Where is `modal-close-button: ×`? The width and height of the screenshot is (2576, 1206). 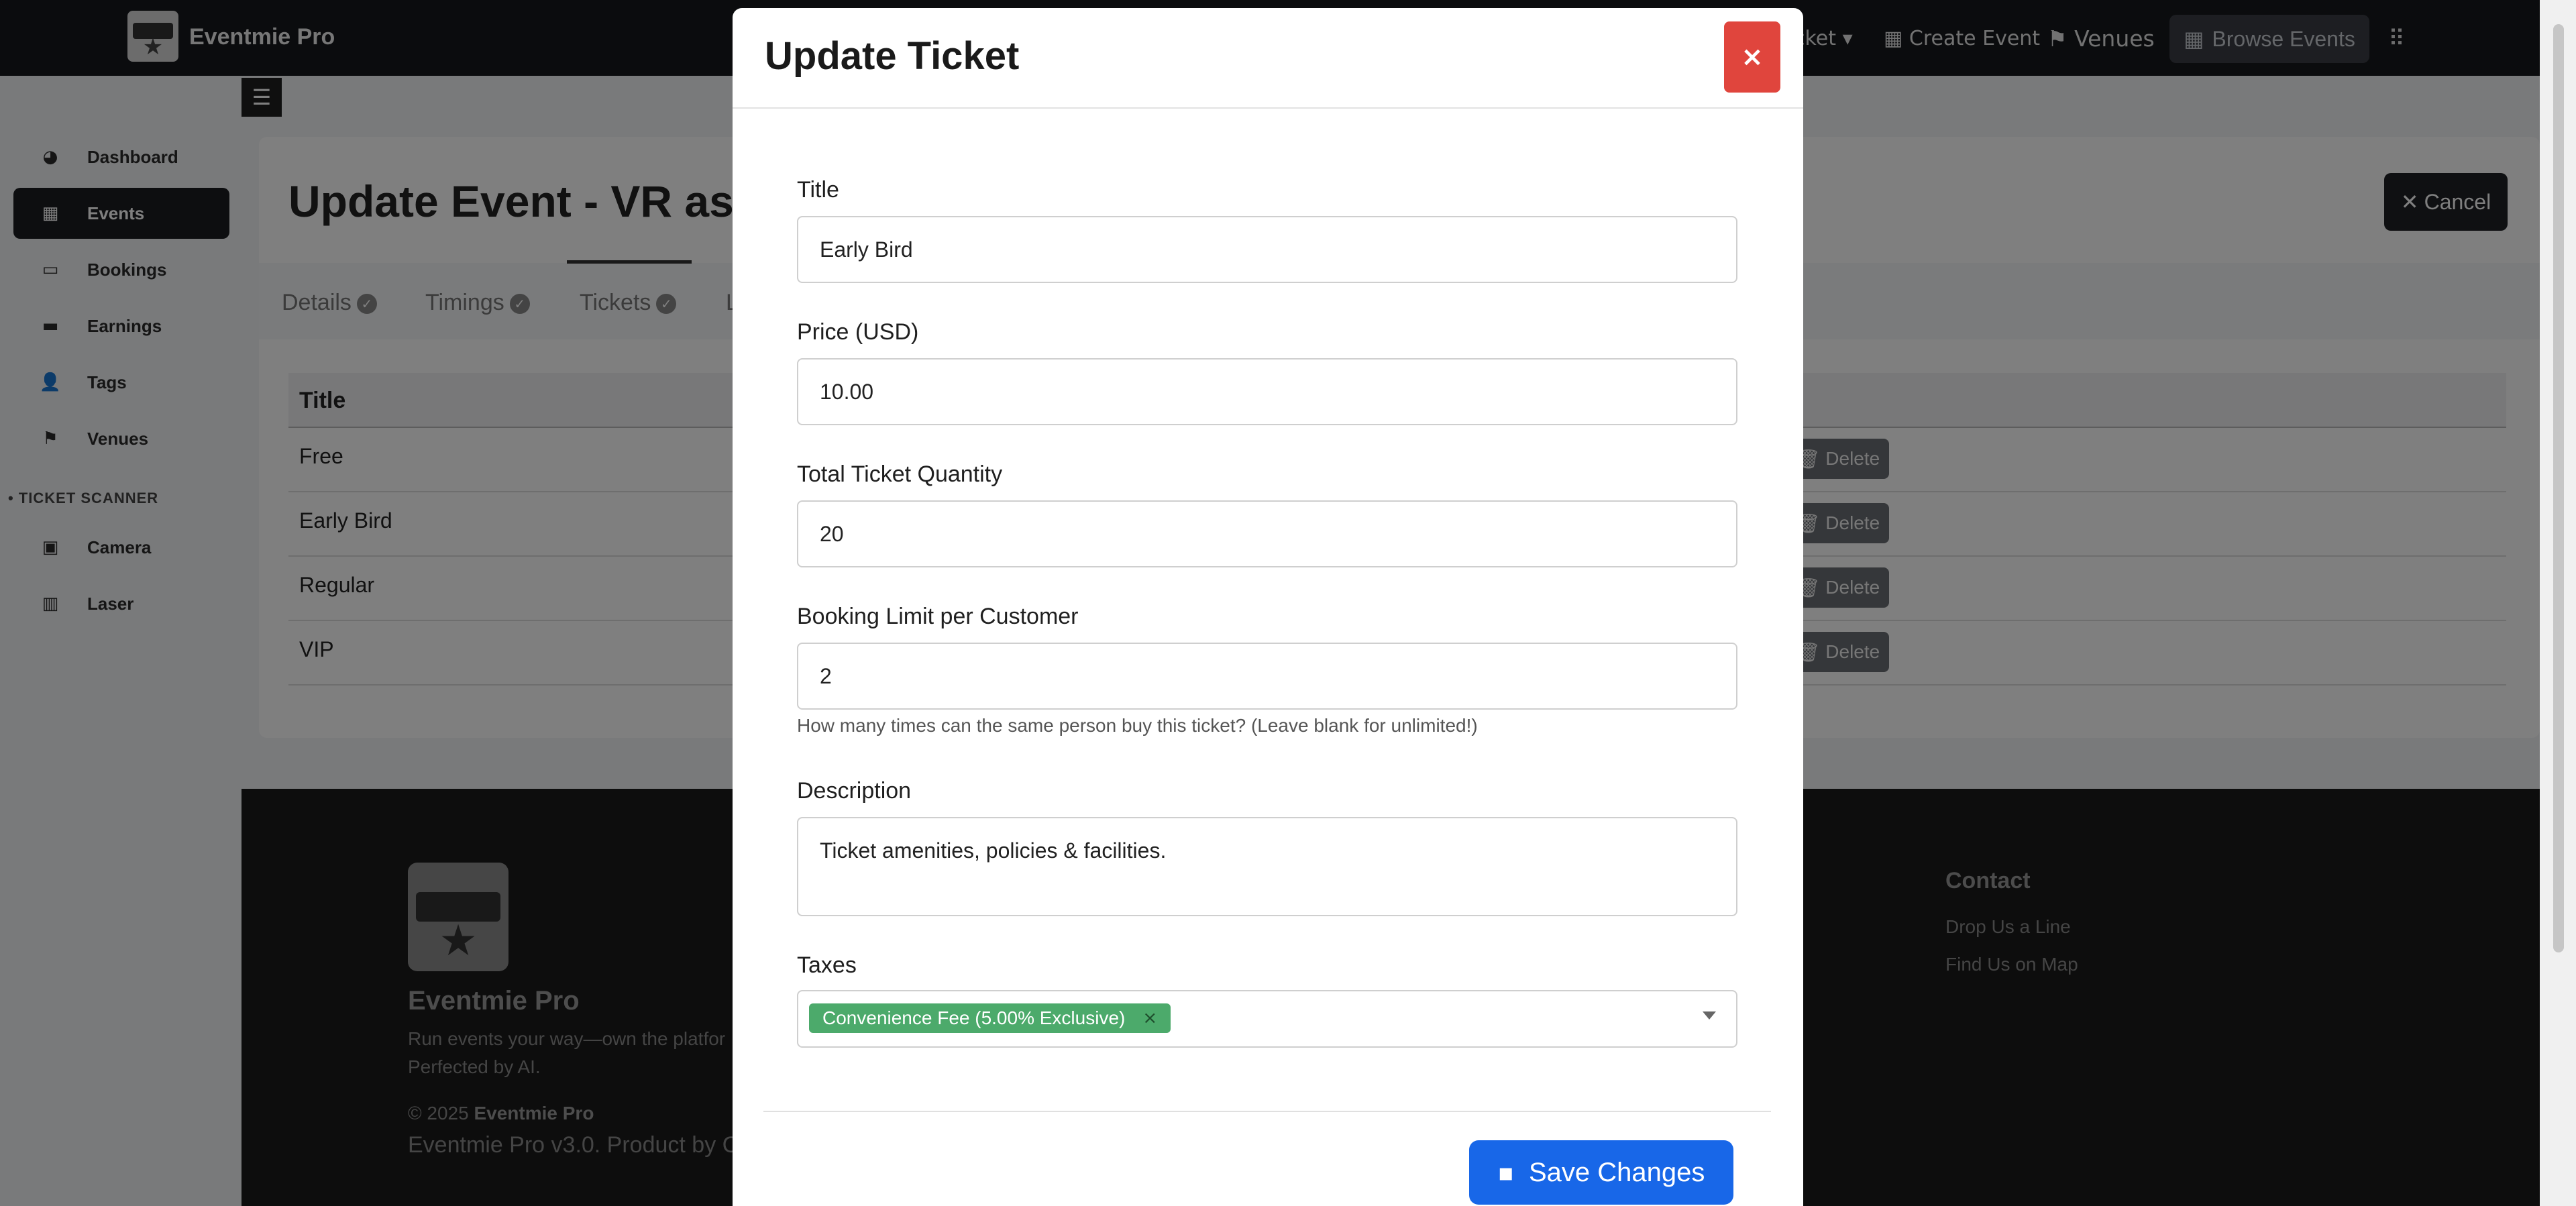 modal-close-button: × is located at coordinates (1752, 57).